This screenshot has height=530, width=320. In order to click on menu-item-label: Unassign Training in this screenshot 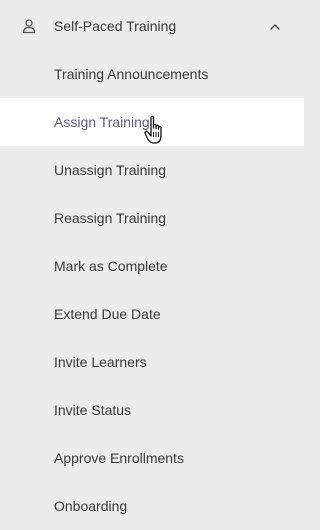, I will do `click(110, 170)`.